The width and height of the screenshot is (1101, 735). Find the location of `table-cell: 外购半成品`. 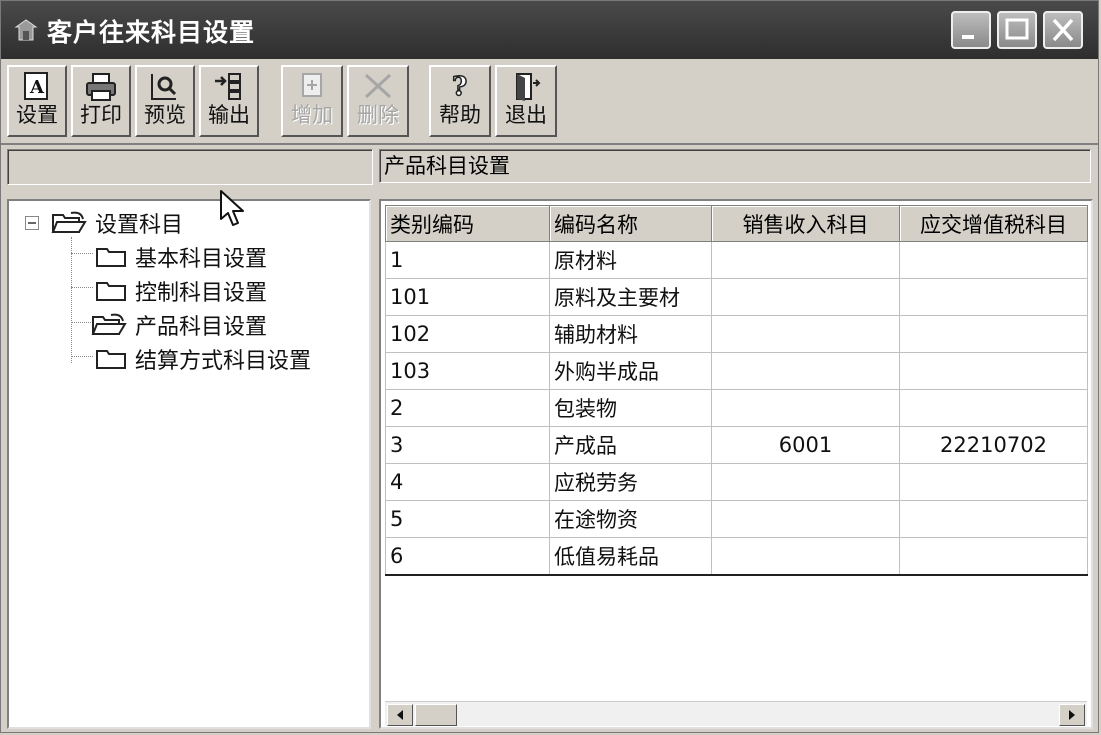

table-cell: 外购半成品 is located at coordinates (630, 371).